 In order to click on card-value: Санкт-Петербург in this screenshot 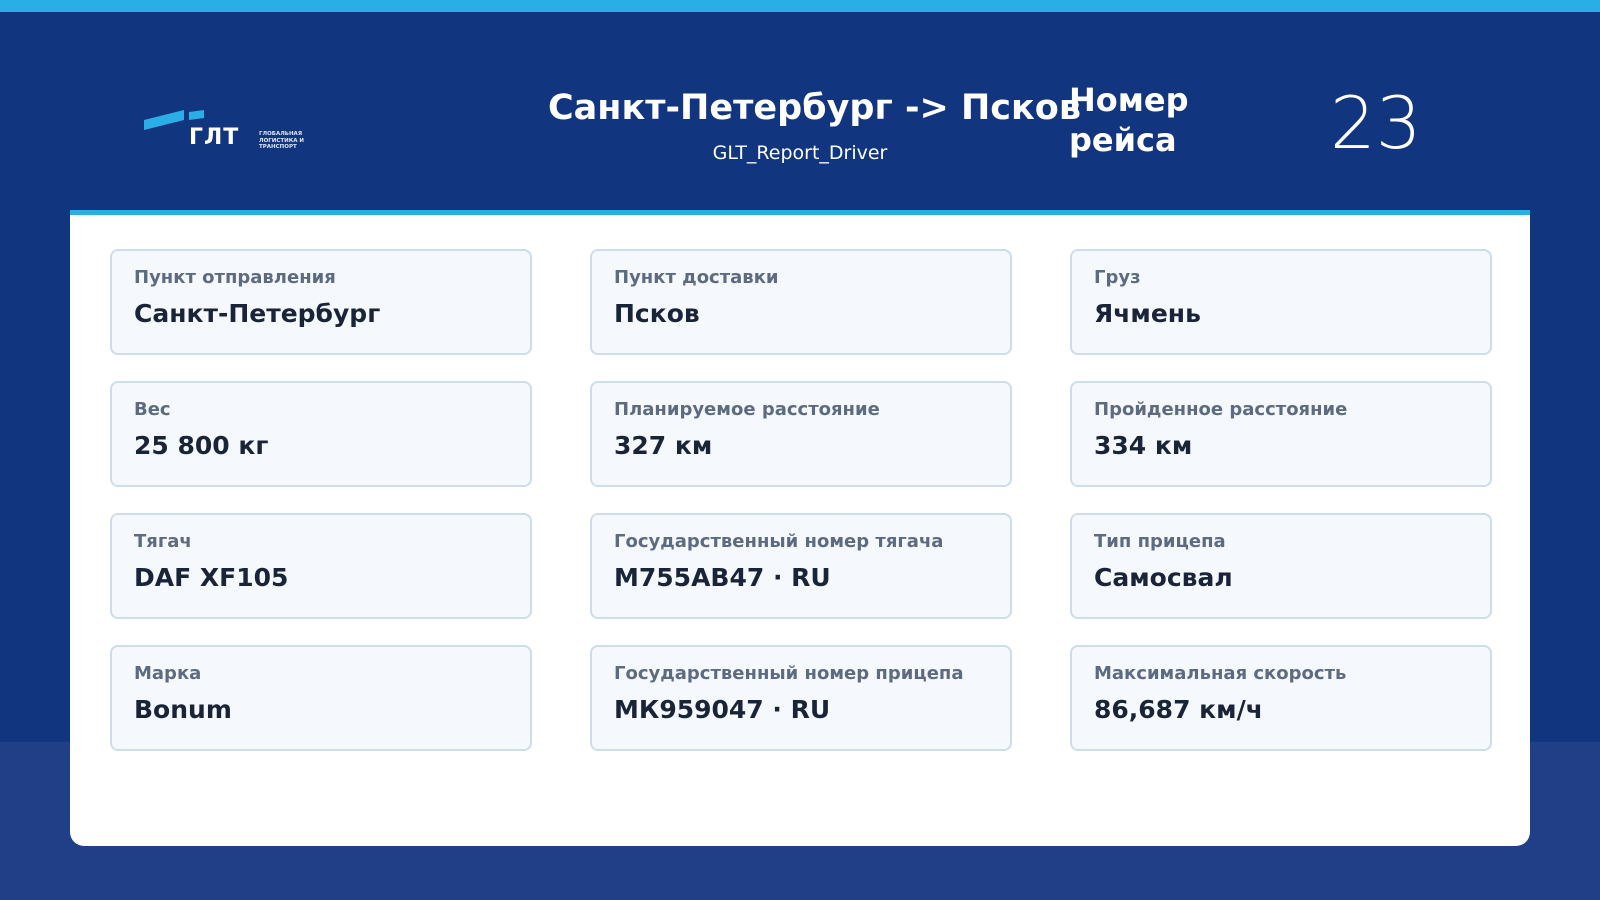, I will do `click(257, 313)`.